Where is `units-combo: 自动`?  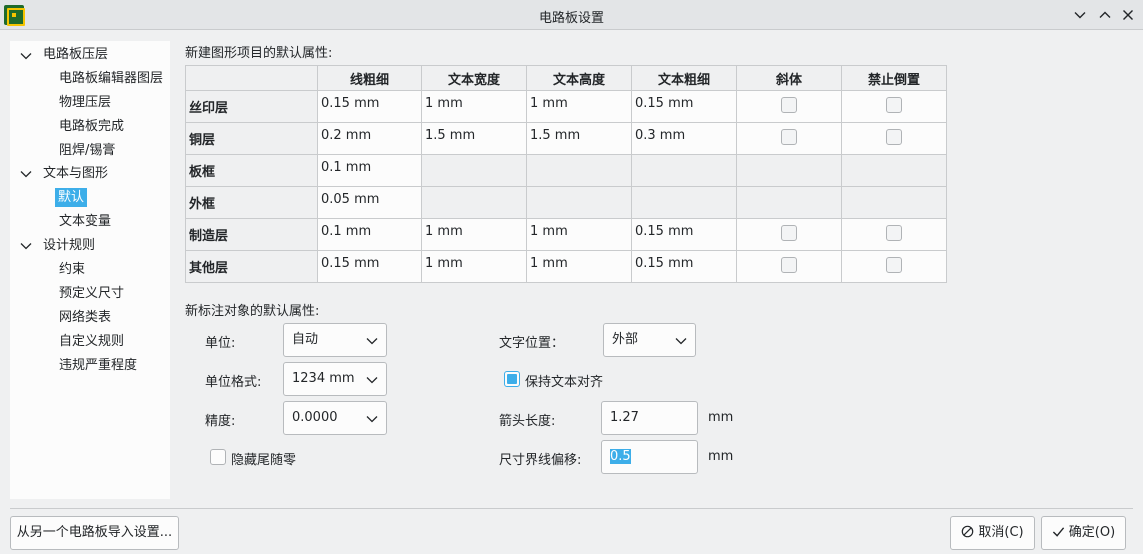 units-combo: 自动 is located at coordinates (335, 340).